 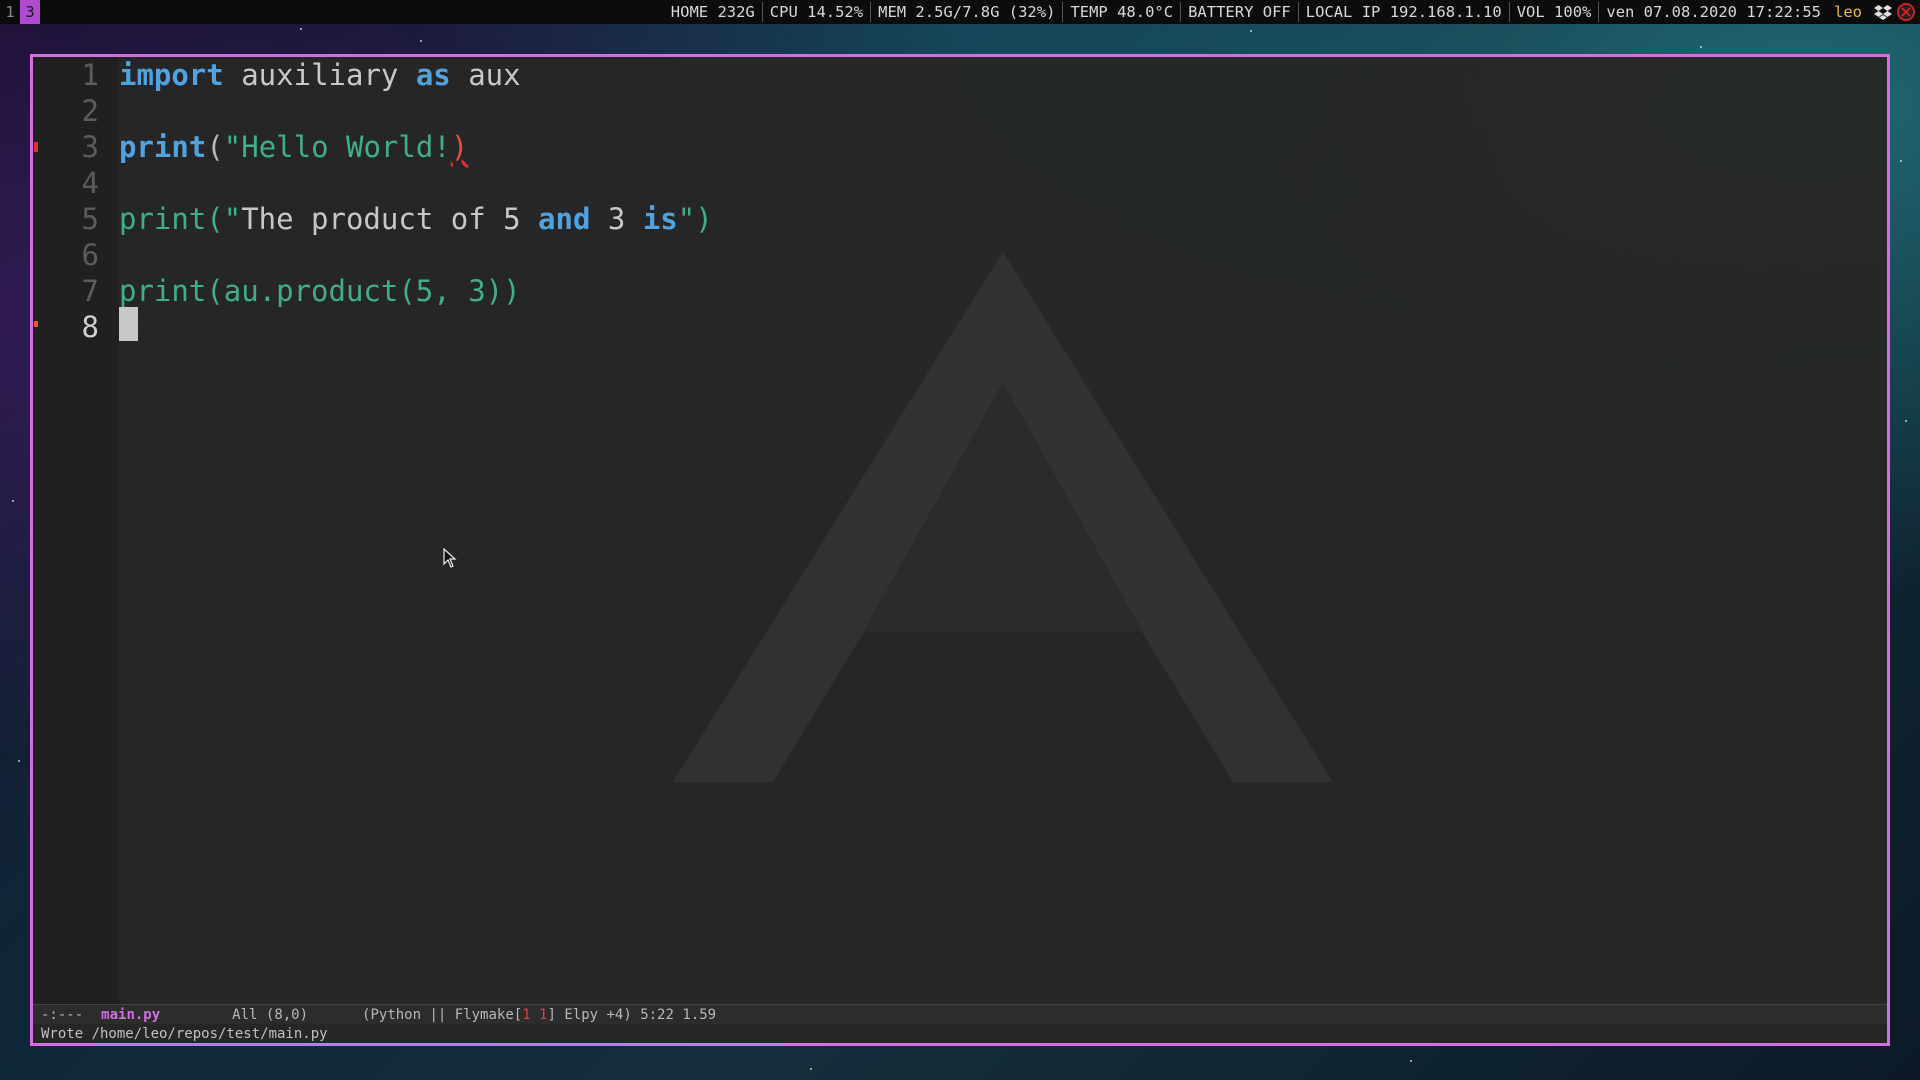 I want to click on line-number: 4, so click(x=90, y=183).